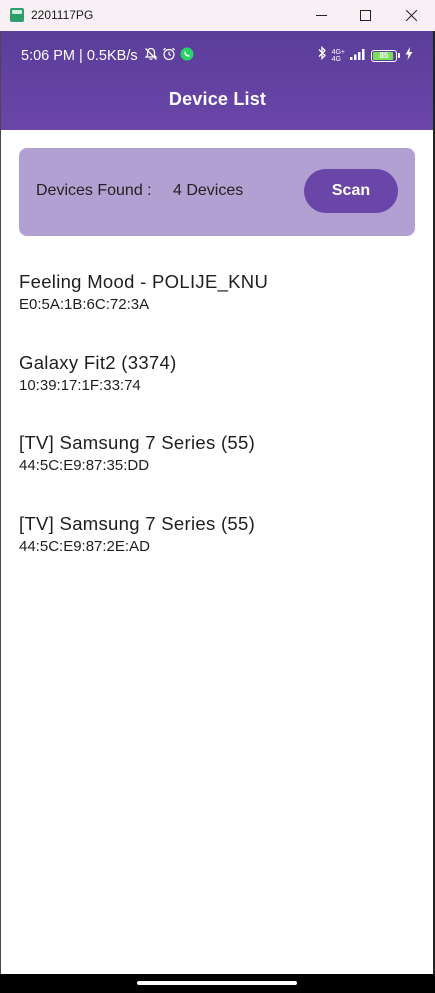 The height and width of the screenshot is (993, 435). I want to click on network-type: 4G+ 4G, so click(338, 55).